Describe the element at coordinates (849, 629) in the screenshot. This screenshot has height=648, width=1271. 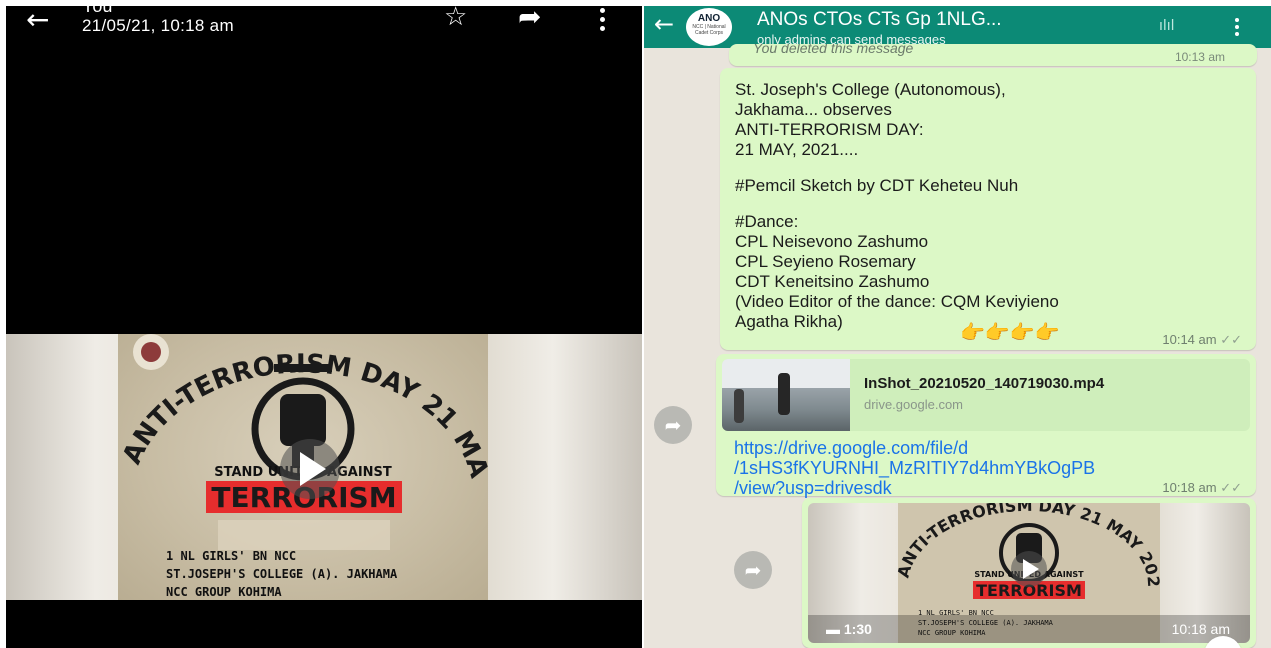
I see `video-duration: ▬ 1:30` at that location.